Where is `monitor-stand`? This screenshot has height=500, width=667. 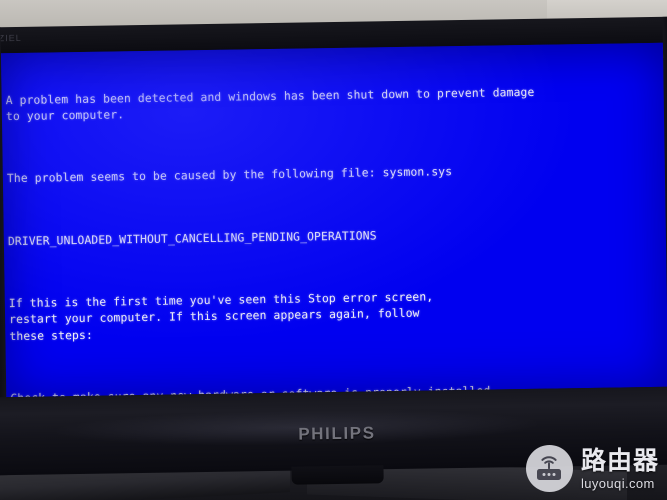
monitor-stand is located at coordinates (337, 475).